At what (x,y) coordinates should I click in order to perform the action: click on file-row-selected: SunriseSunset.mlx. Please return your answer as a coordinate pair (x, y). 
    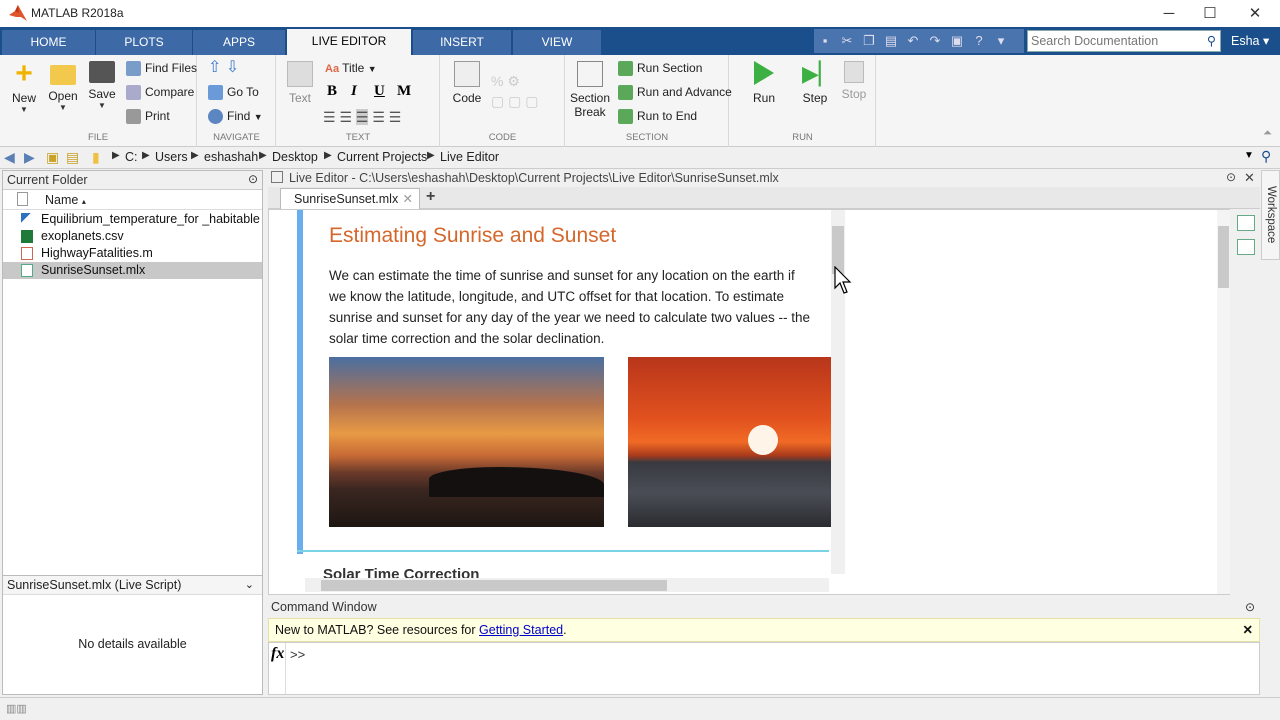
    Looking at the image, I should click on (132, 270).